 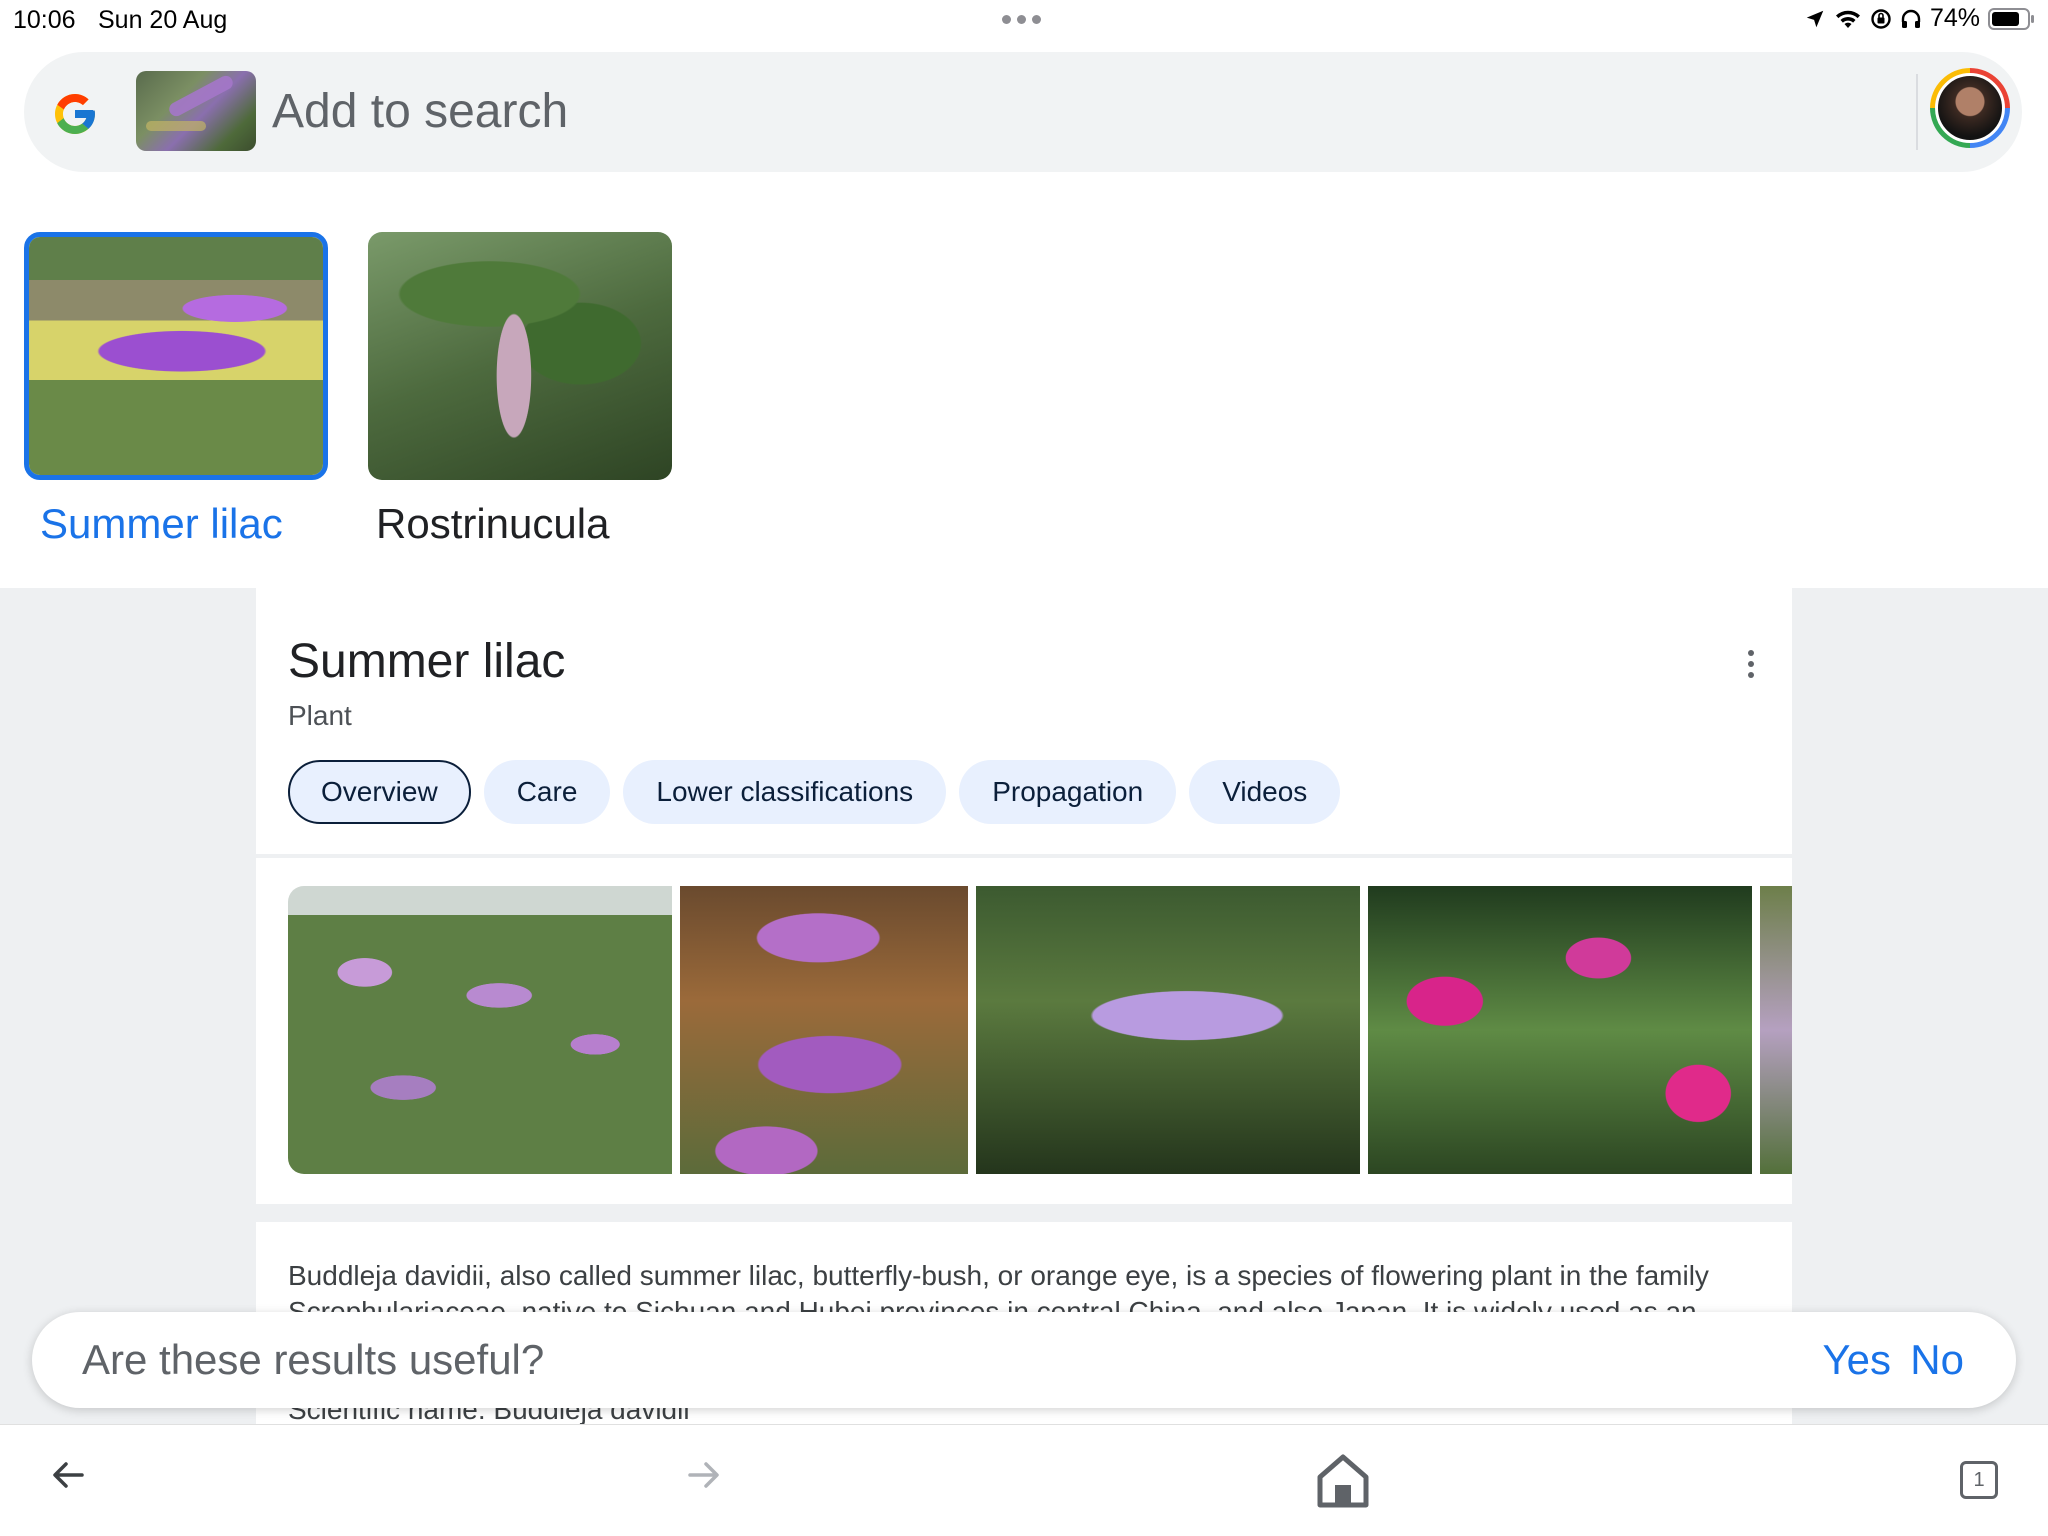 What do you see at coordinates (379, 792) in the screenshot?
I see `tab-overview: Overview` at bounding box center [379, 792].